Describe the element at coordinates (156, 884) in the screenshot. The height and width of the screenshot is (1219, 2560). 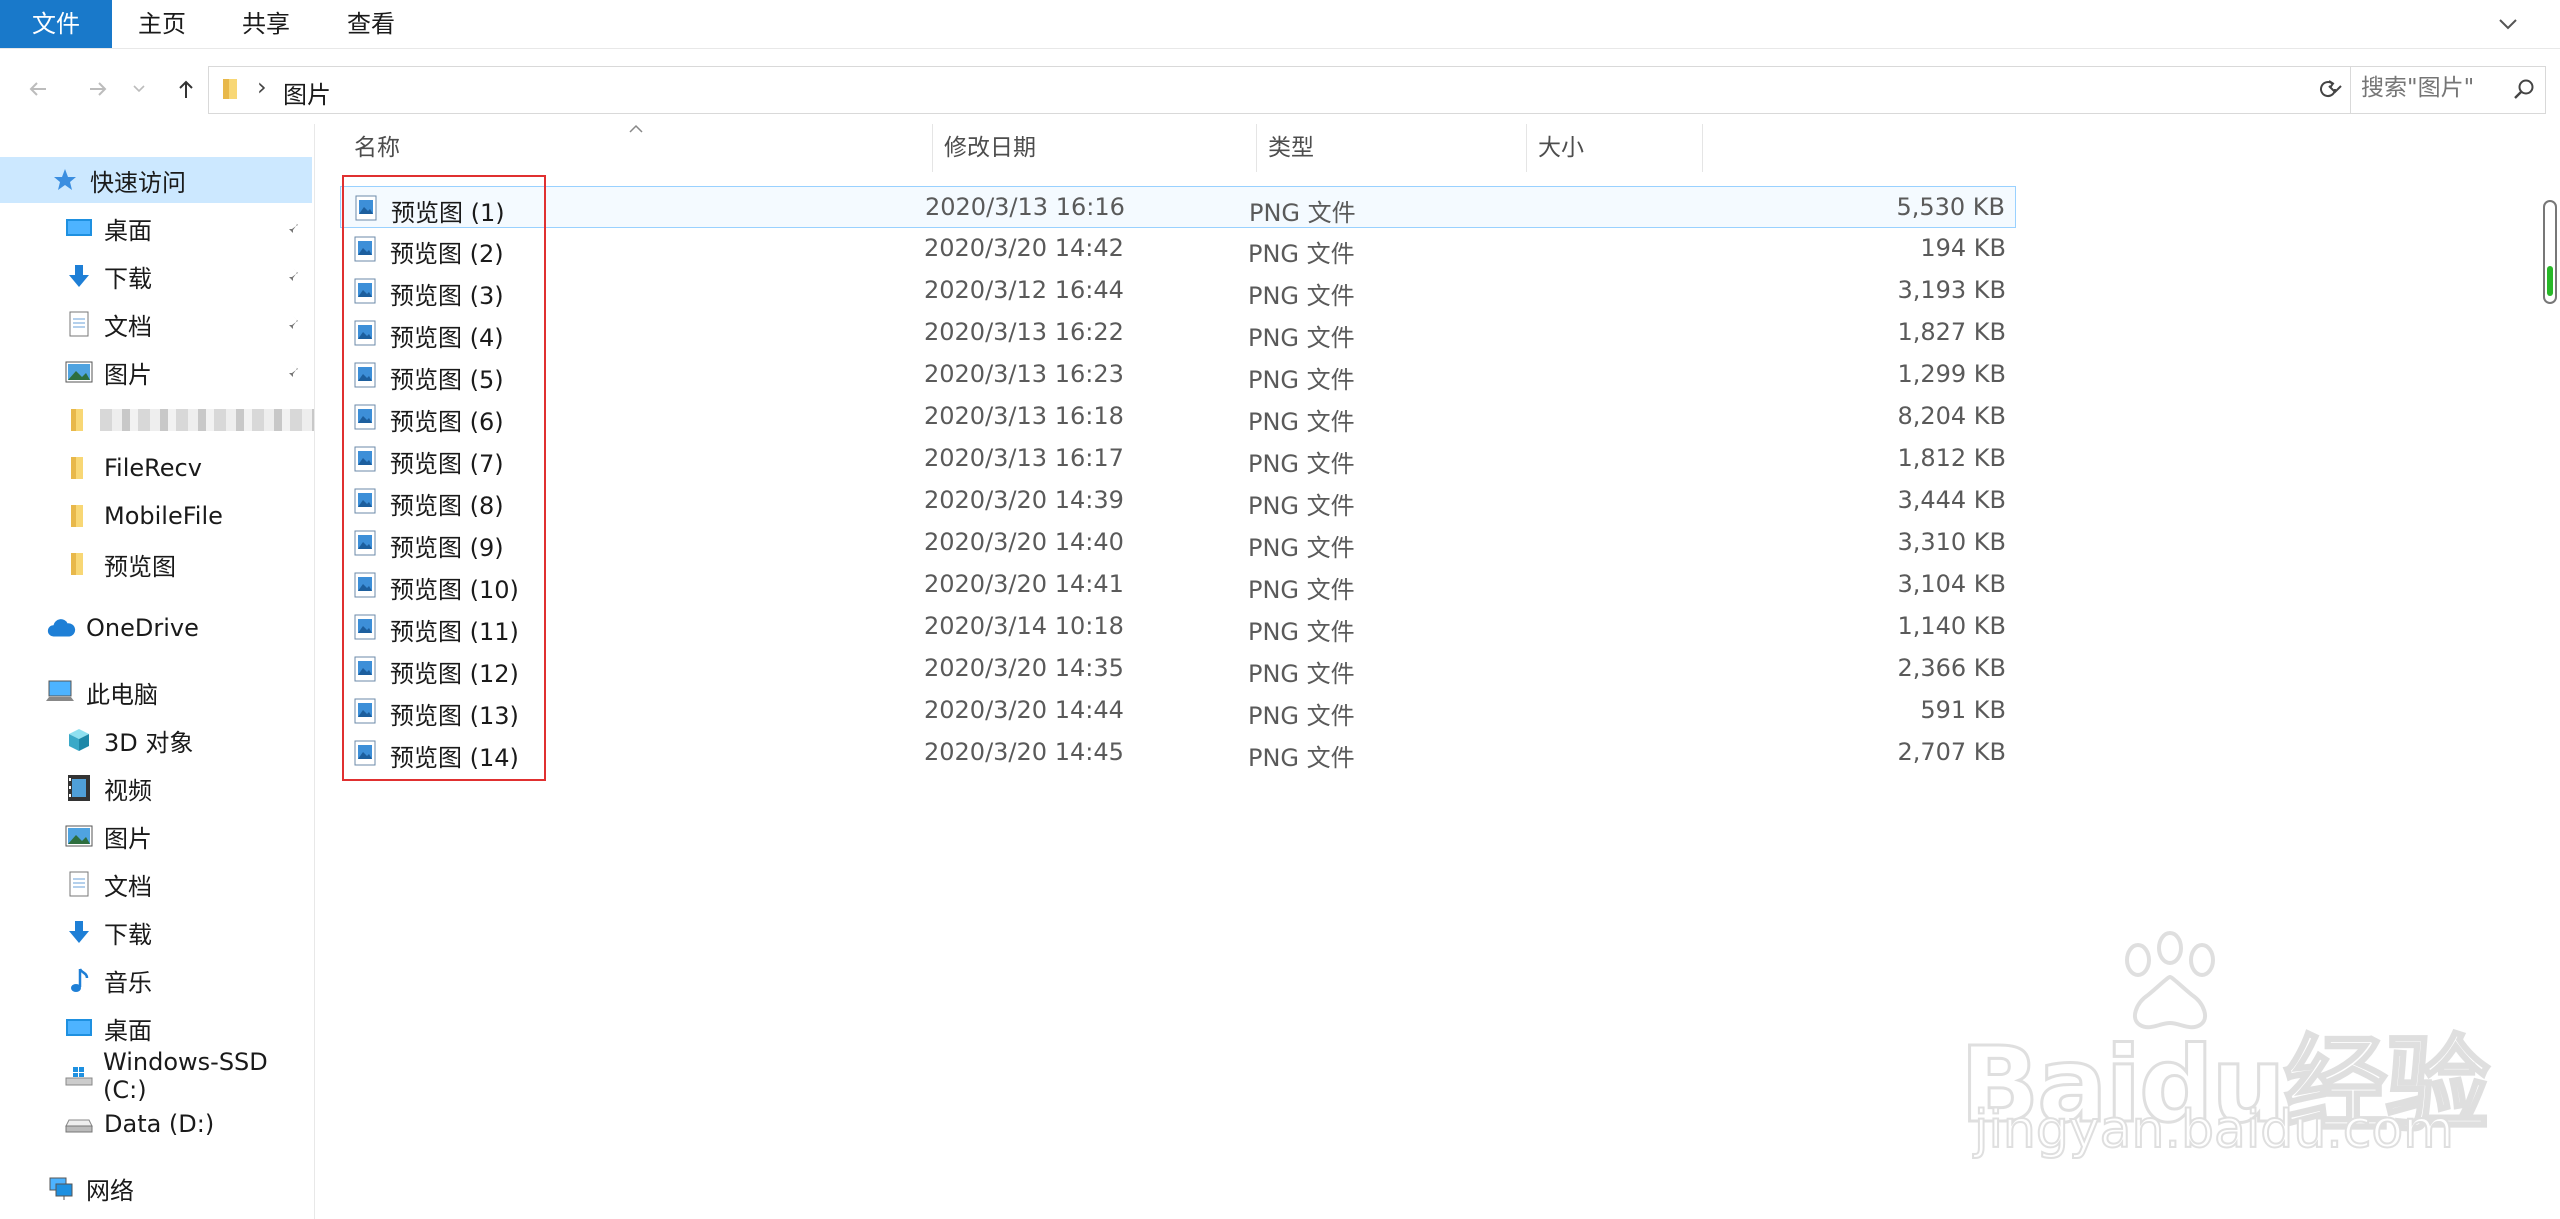
I see `nav-pc-documents: 文档` at that location.